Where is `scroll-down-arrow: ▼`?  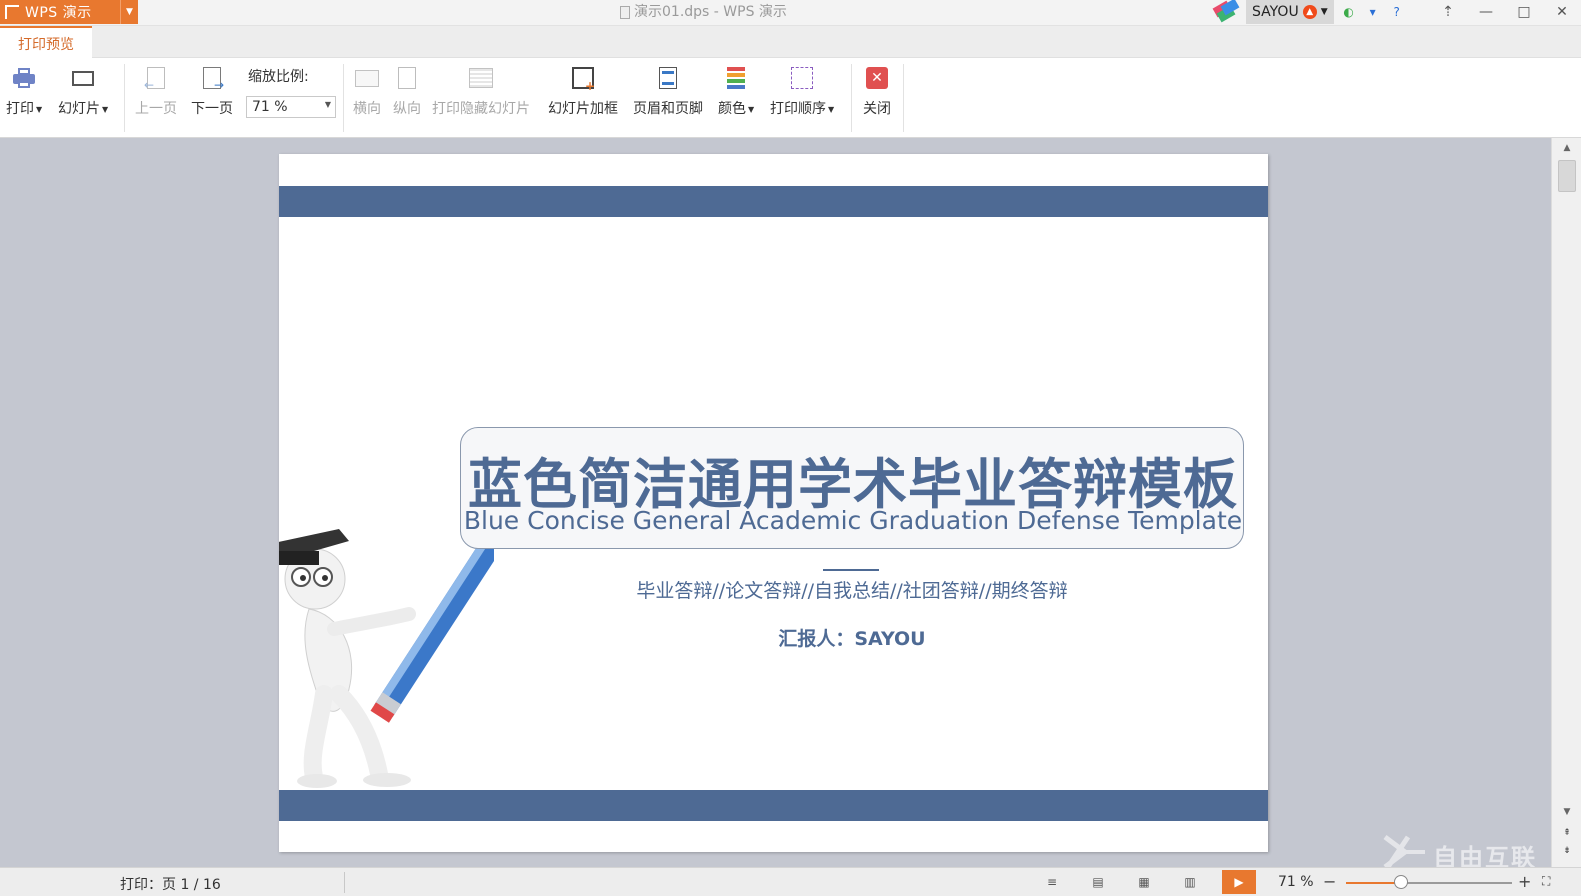
scroll-down-arrow: ▼ is located at coordinates (1566, 812).